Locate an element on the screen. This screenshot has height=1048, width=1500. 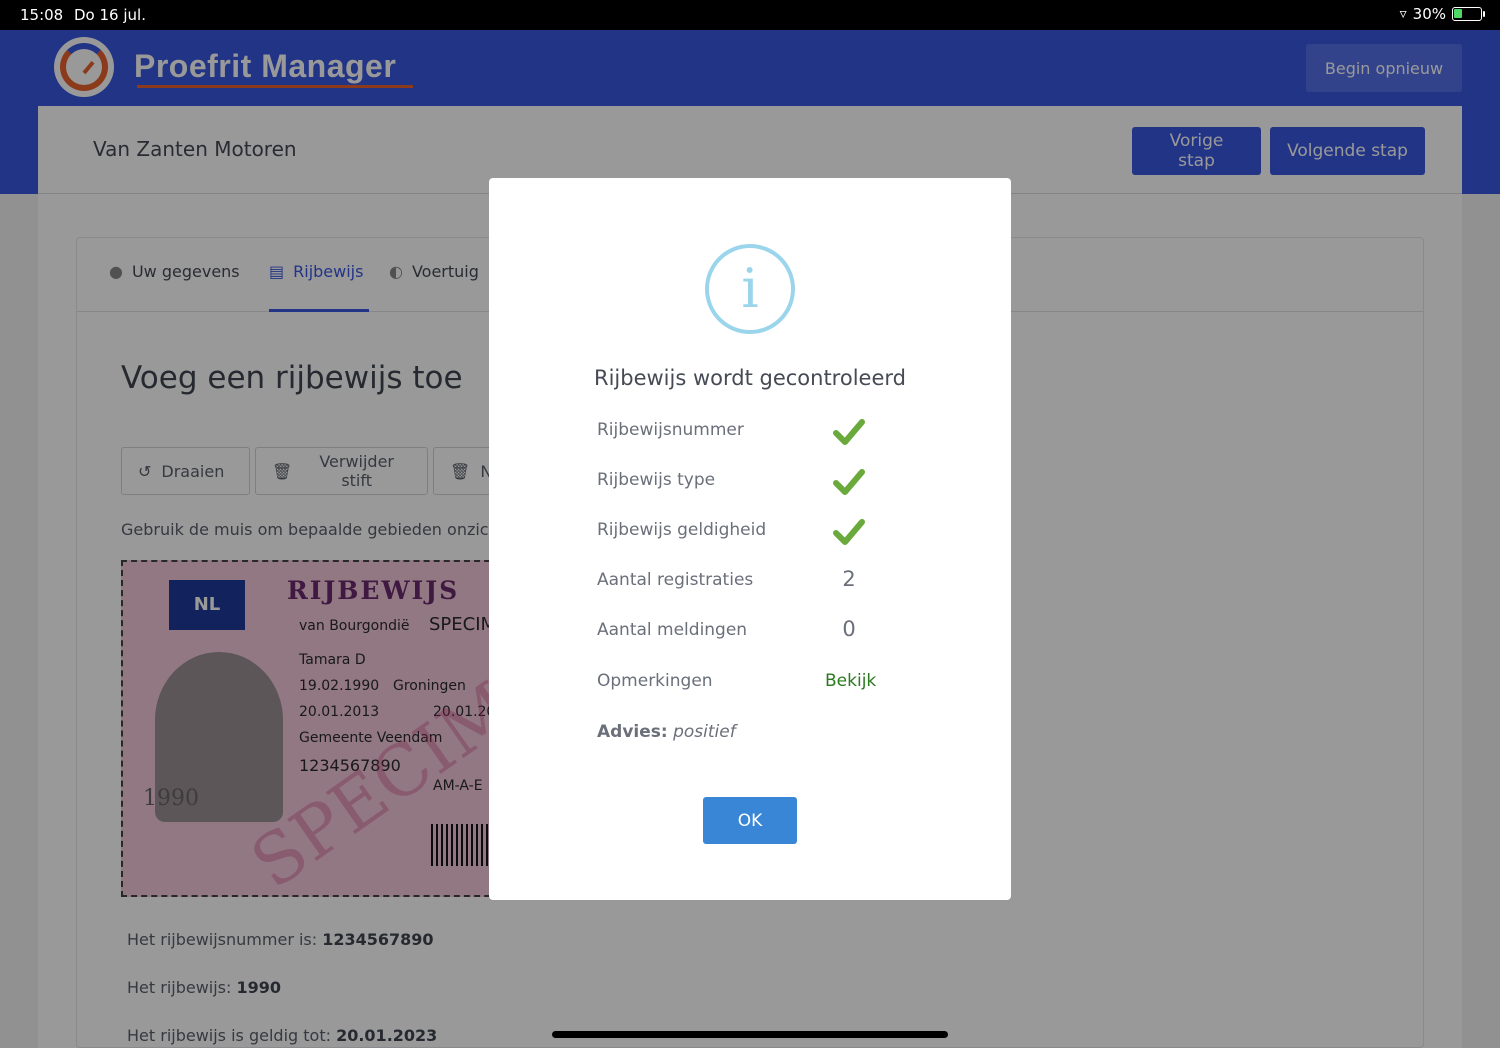
wifi-icon: ▿ is located at coordinates (1403, 14).